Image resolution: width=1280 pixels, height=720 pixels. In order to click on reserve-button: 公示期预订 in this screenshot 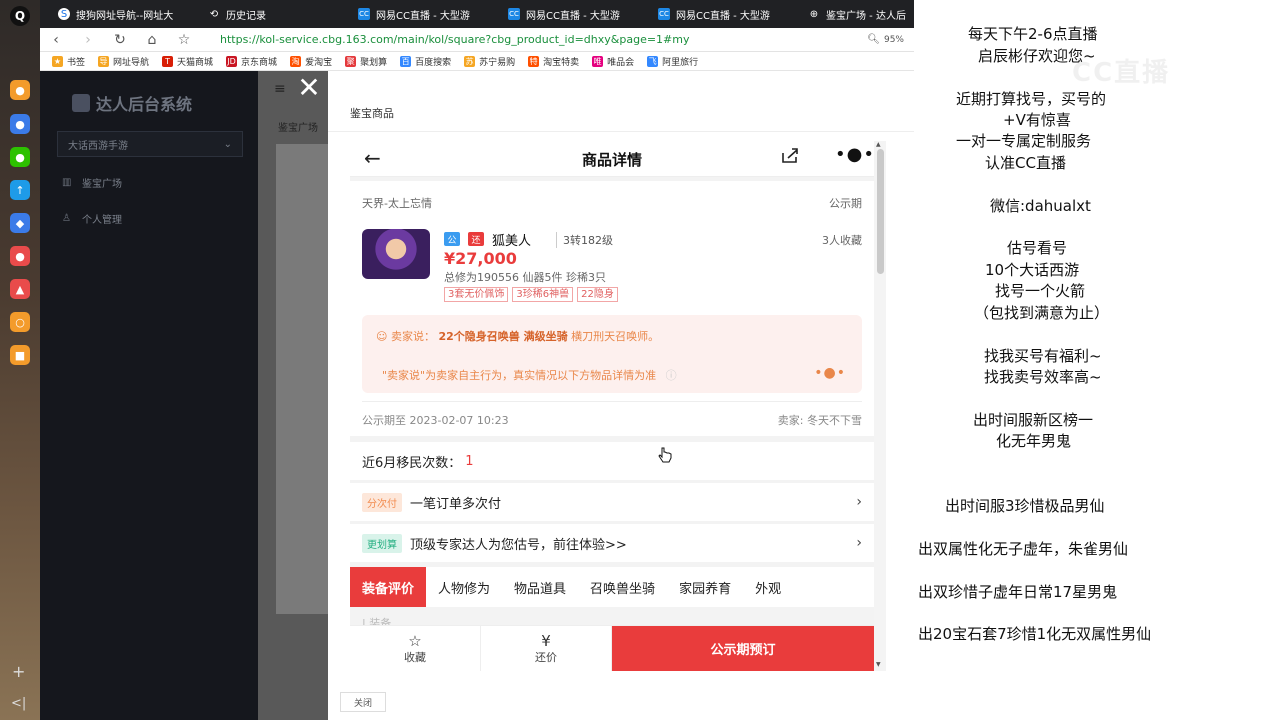, I will do `click(743, 648)`.